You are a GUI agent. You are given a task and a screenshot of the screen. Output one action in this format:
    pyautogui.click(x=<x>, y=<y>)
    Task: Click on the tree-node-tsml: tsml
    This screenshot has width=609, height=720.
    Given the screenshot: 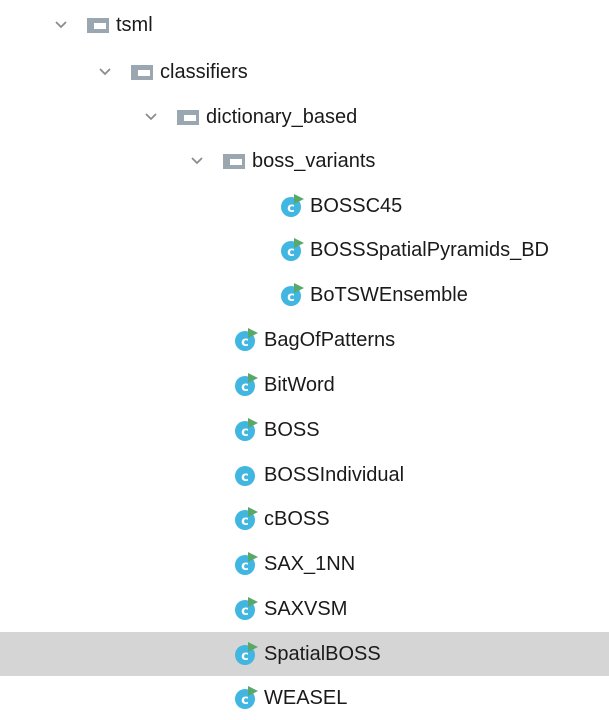 What is the action you would take?
    pyautogui.click(x=304, y=25)
    